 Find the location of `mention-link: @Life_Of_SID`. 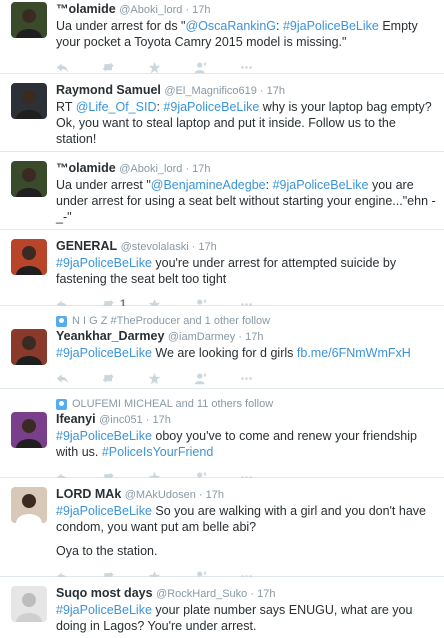

mention-link: @Life_Of_SID is located at coordinates (116, 107).